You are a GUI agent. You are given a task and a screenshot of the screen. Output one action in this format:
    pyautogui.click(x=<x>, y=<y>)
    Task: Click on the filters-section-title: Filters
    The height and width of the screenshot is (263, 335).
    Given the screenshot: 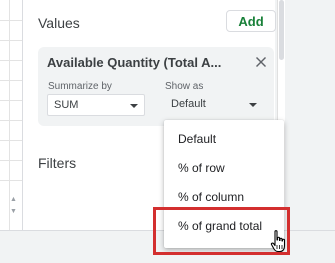 What is the action you would take?
    pyautogui.click(x=57, y=163)
    